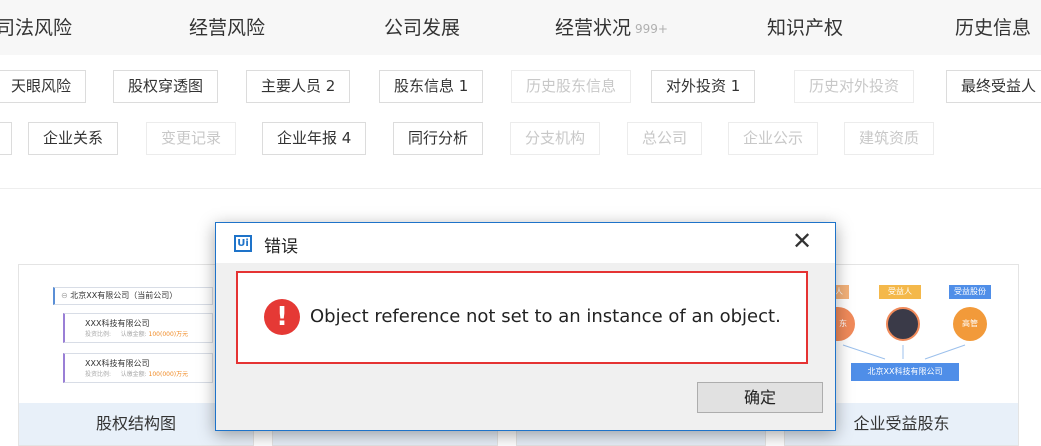 This screenshot has height=446, width=1041. Describe the element at coordinates (970, 292) in the screenshot. I see `beneficiary-chip: 受益股份` at that location.